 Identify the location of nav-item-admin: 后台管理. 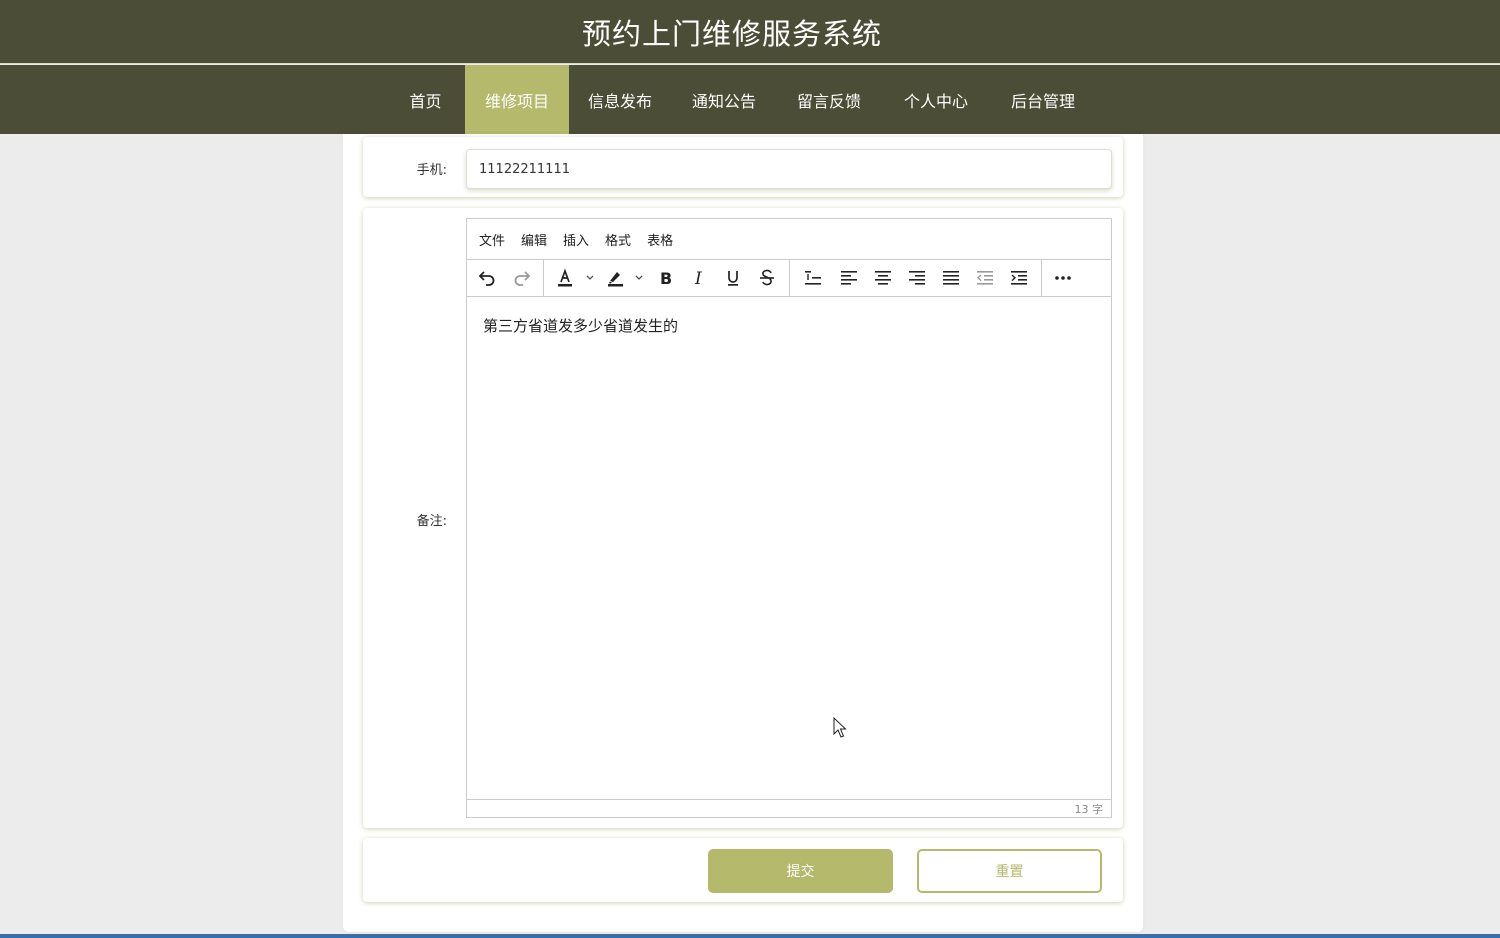
(1043, 99).